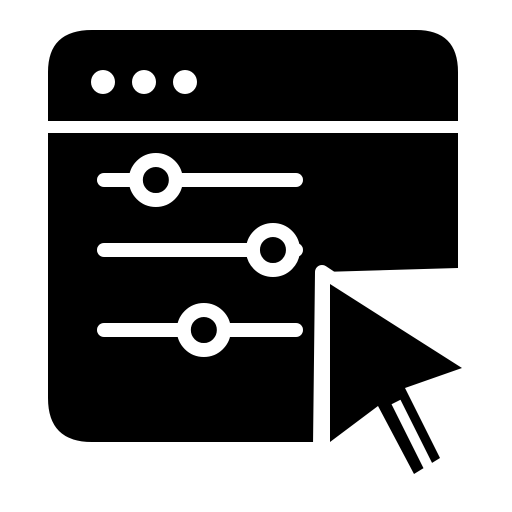 This screenshot has width=512, height=512. Describe the element at coordinates (395, 377) in the screenshot. I see `arrow-cursor-icon` at that location.